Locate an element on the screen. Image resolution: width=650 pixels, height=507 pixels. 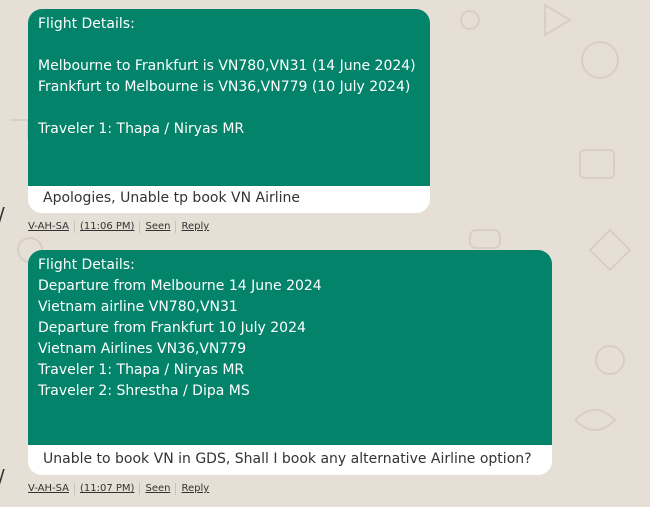
message-line: Departure from Frankfurt 10 July 2024 is located at coordinates (172, 328).